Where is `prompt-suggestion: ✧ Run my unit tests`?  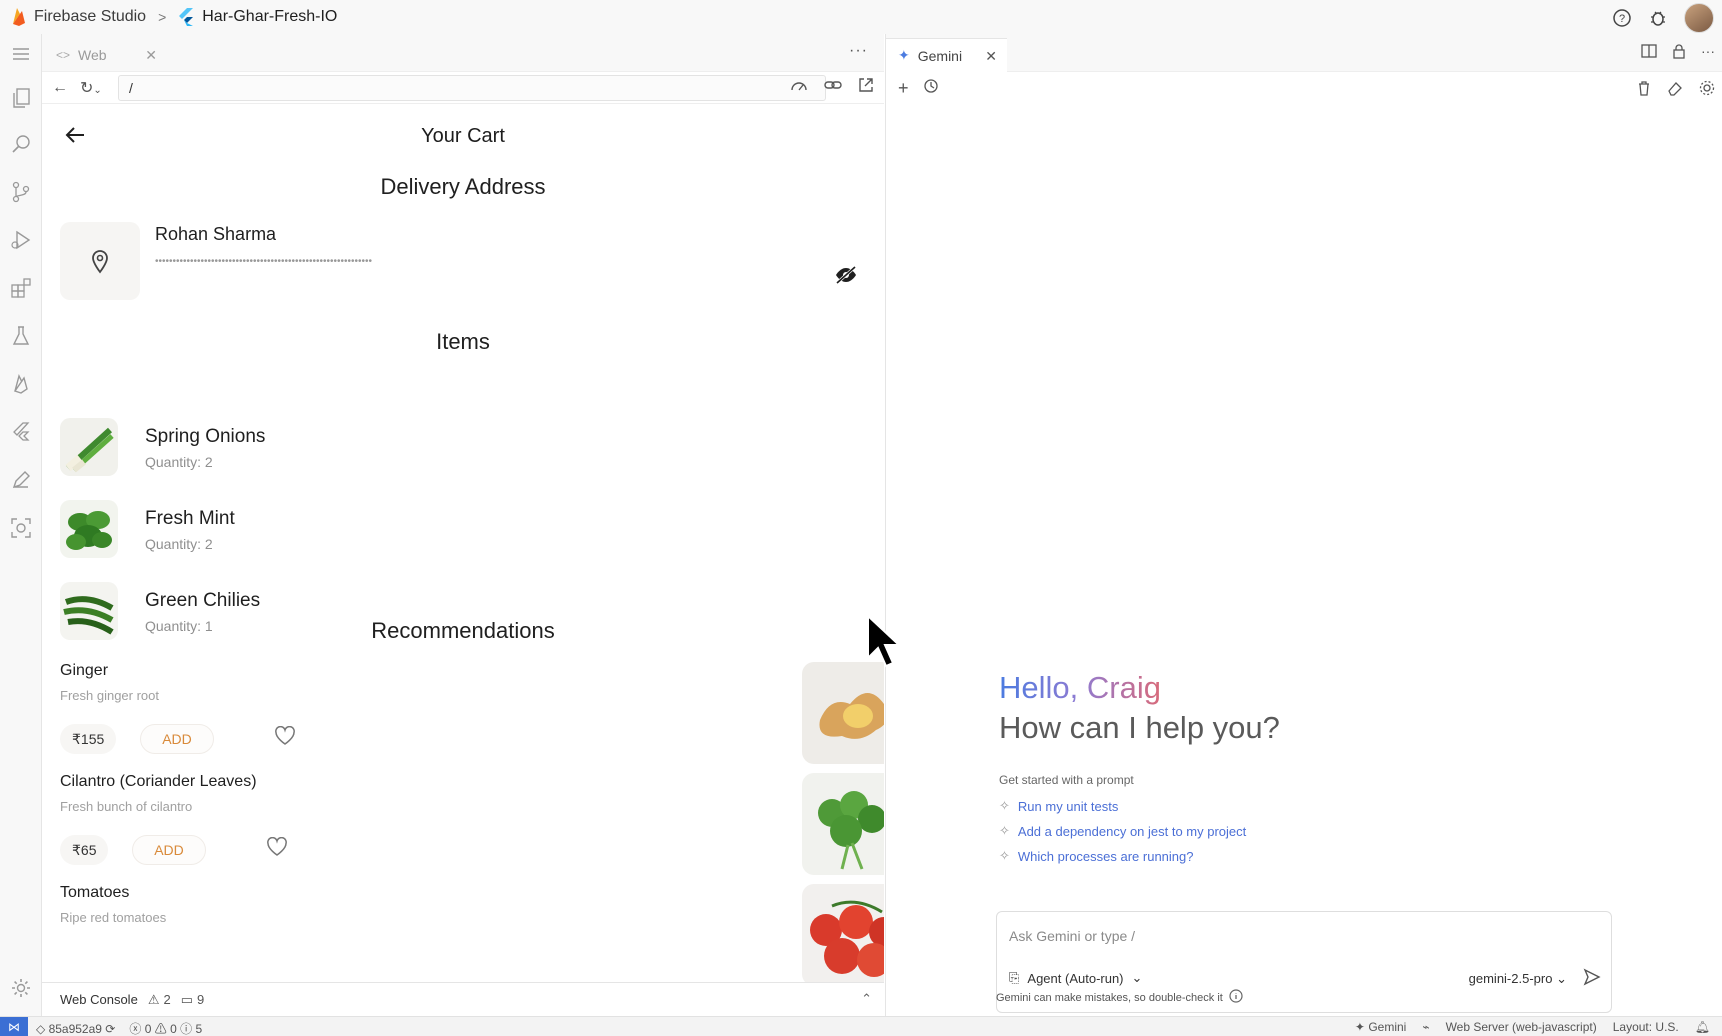
prompt-suggestion: ✧ Run my unit tests is located at coordinates (1058, 806).